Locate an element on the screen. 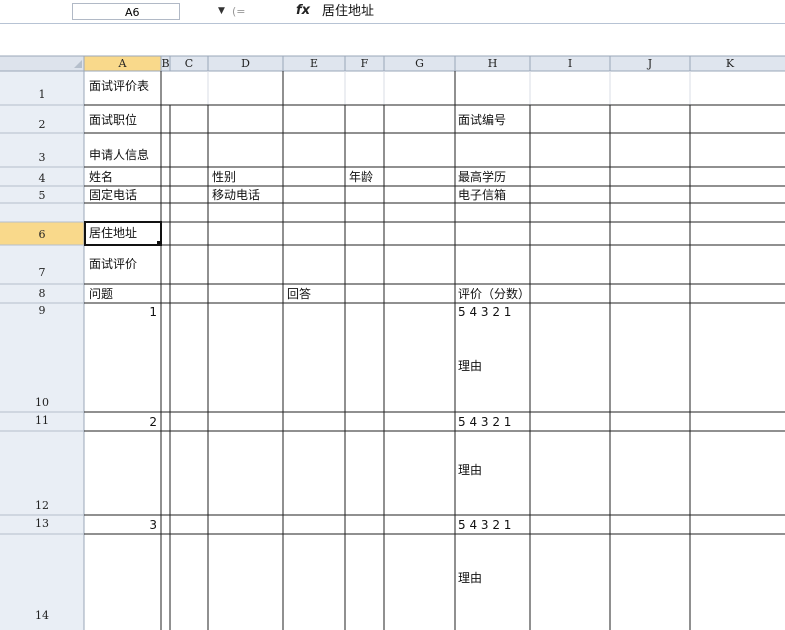  column-header-h: H is located at coordinates (492, 64).